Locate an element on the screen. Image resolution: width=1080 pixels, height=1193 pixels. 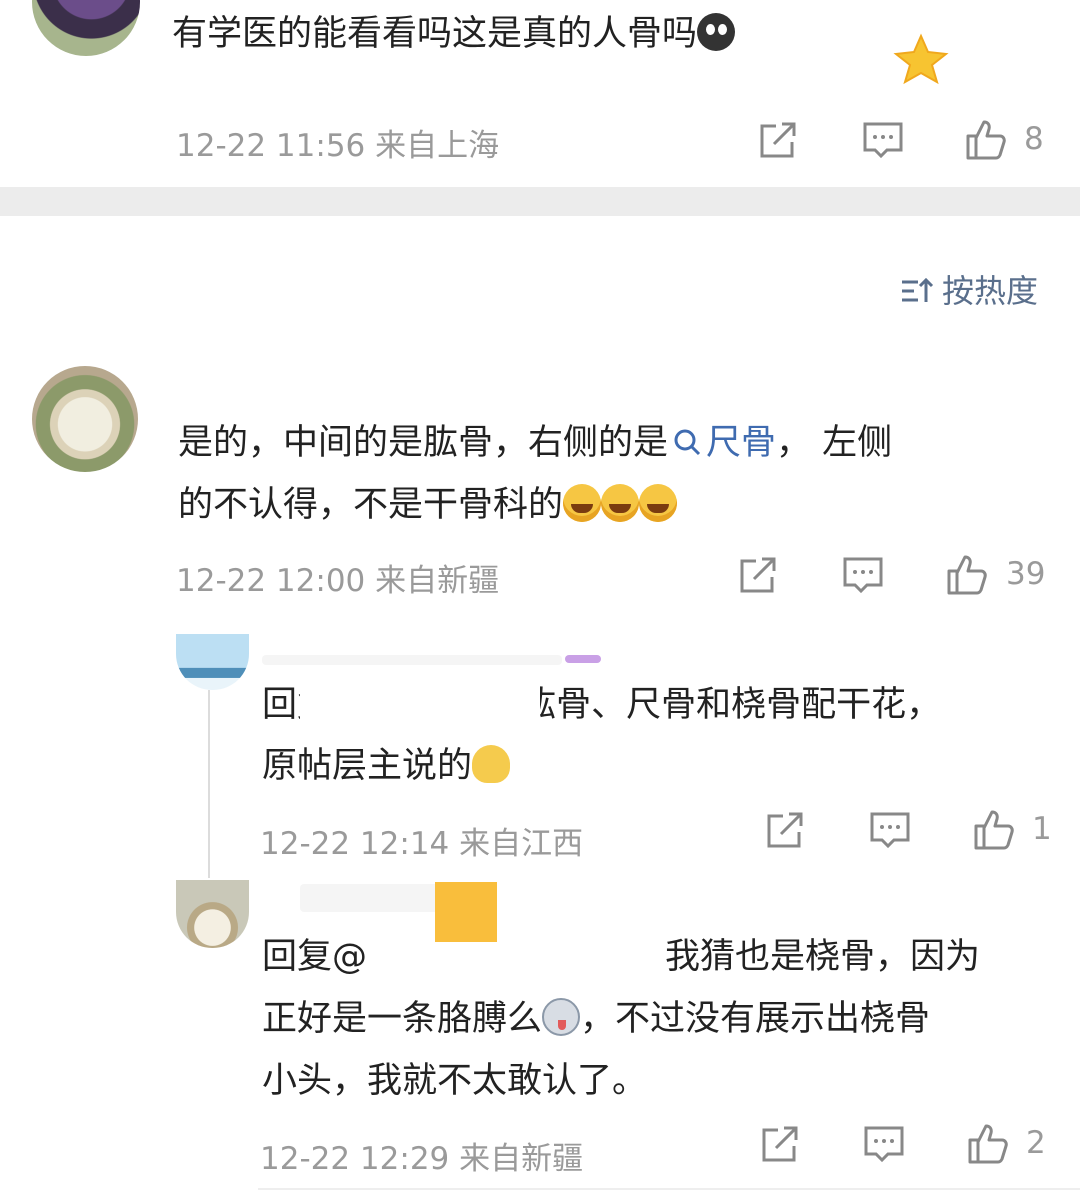
reply-meta: 12-22 12:14 来自江西 is located at coordinates (422, 844).